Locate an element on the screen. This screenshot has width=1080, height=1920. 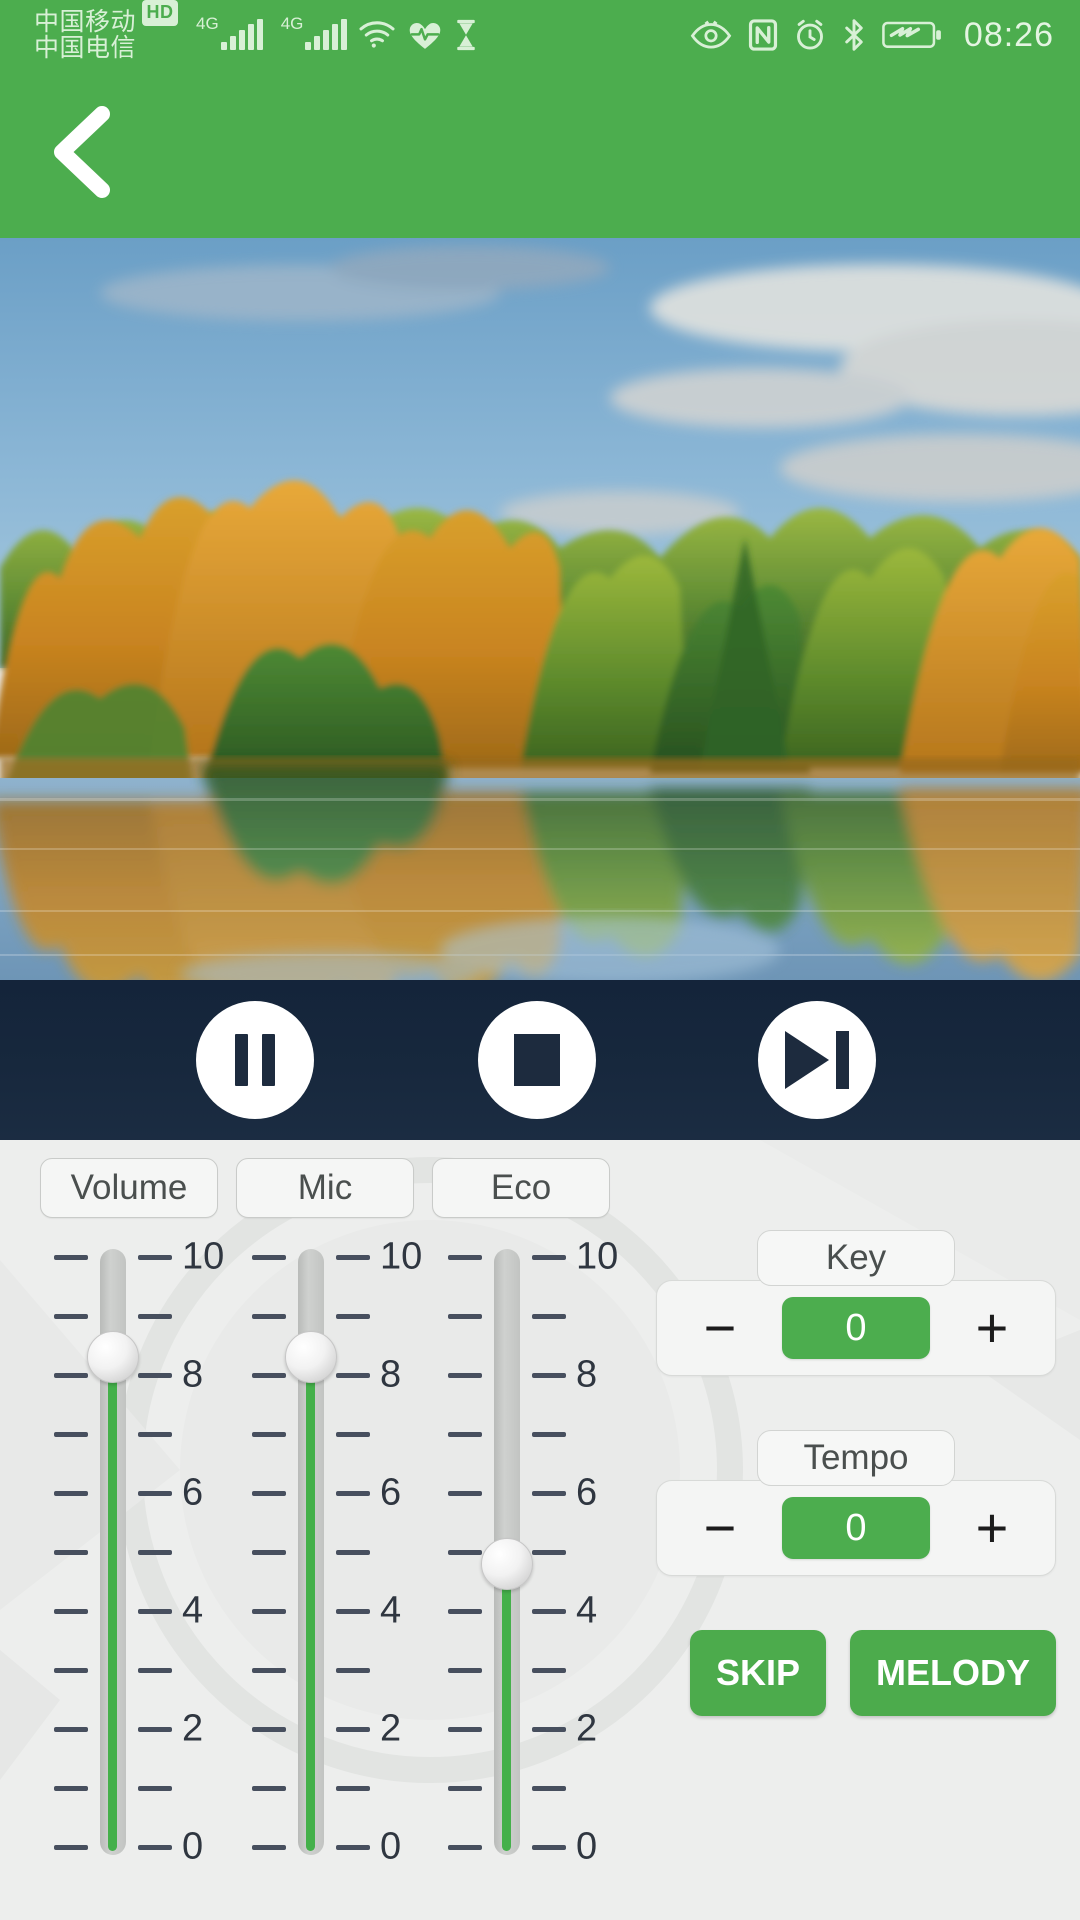
signal-group-2: 4G is located at coordinates (314, 32).